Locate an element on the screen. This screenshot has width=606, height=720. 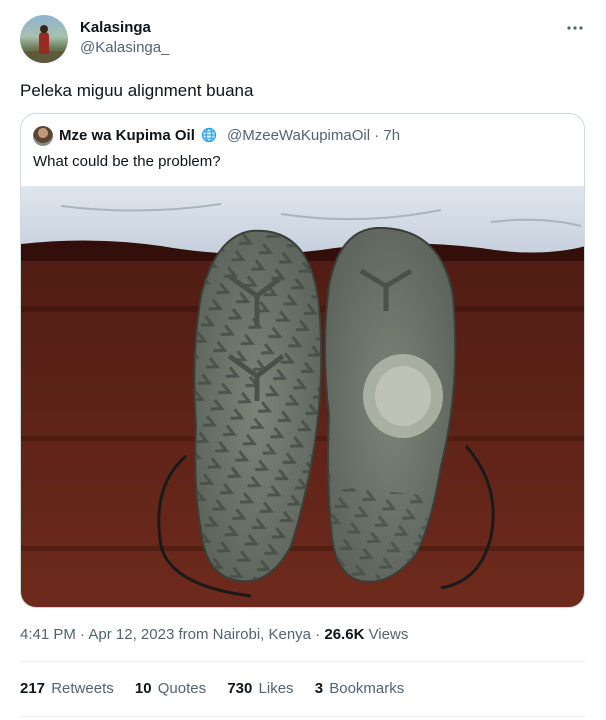
quoted-author-name: Mze wa Kupima Oil is located at coordinates (138, 136).